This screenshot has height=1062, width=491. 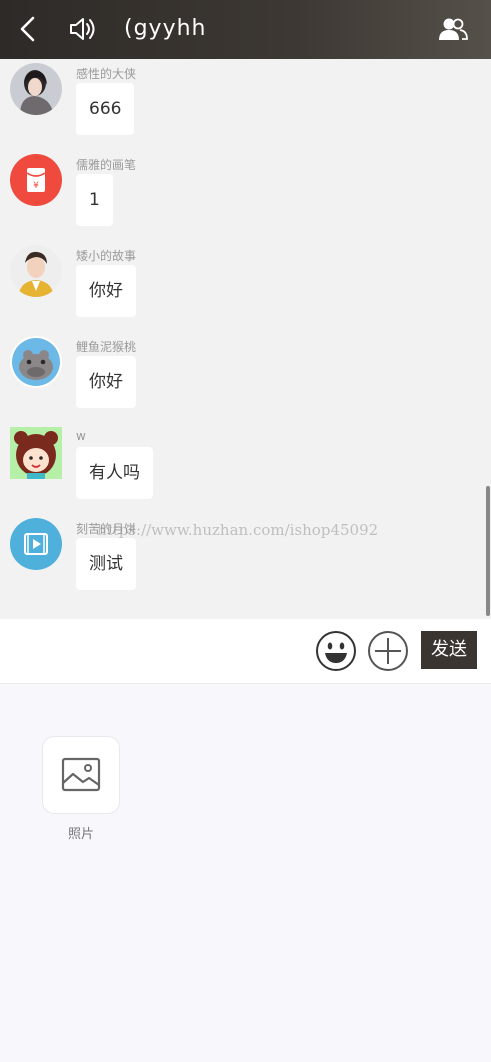 I want to click on message-item: ¥ 儒雅的画笔 1, so click(x=245, y=200).